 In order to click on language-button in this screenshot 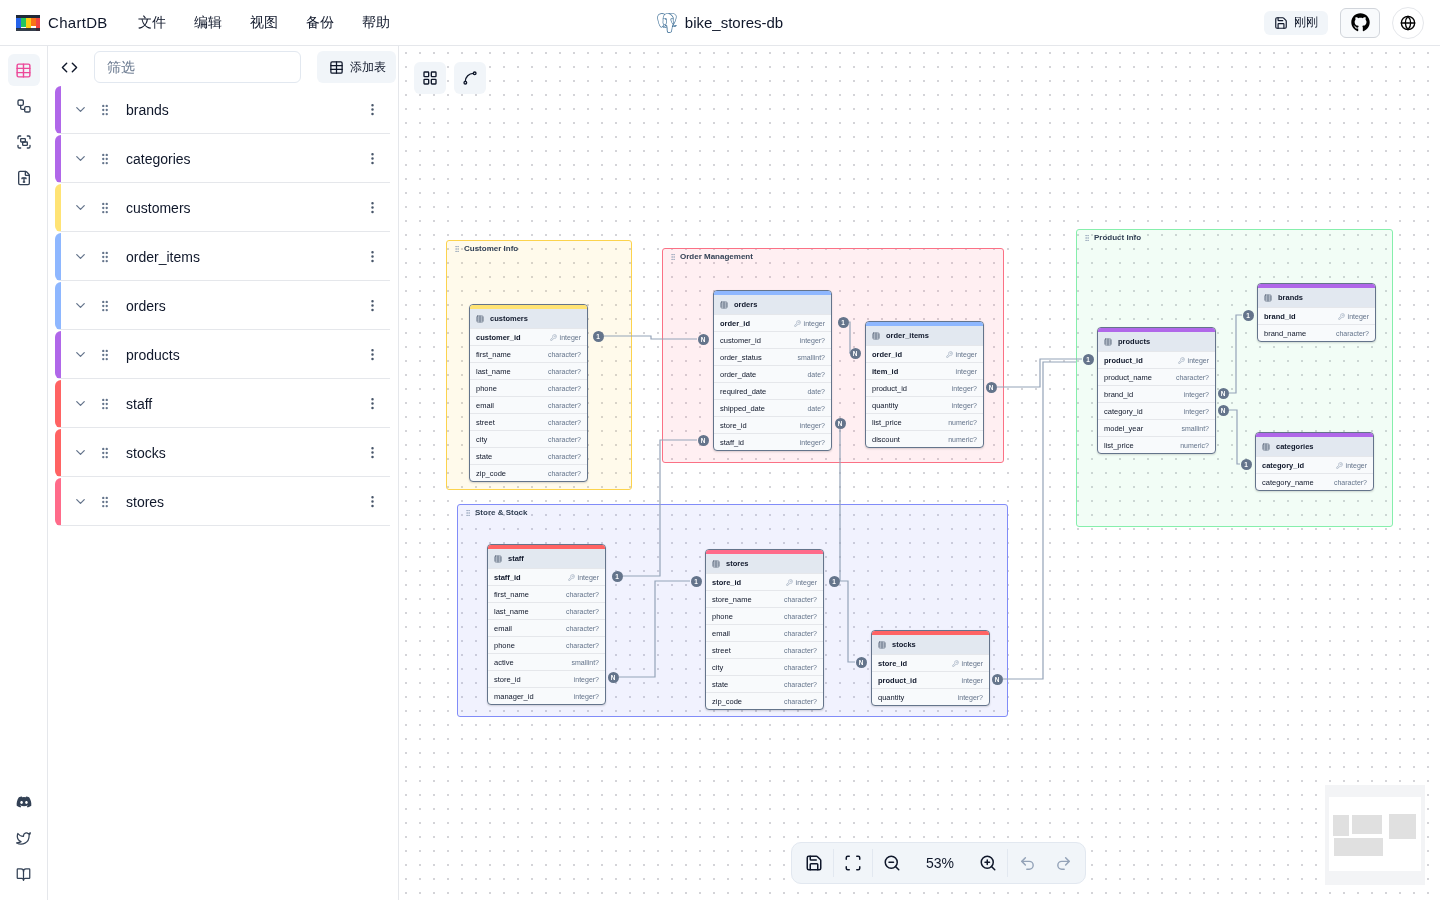, I will do `click(1408, 22)`.